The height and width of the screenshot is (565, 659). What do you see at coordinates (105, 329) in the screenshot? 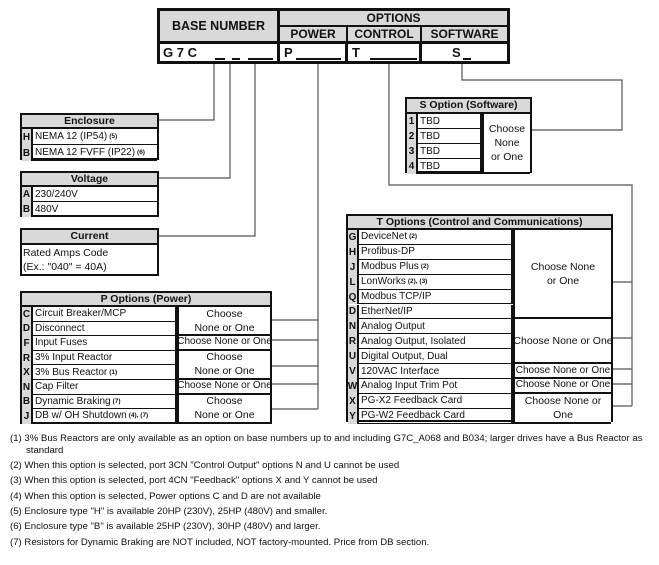
I see `option-label: Disconnect` at bounding box center [105, 329].